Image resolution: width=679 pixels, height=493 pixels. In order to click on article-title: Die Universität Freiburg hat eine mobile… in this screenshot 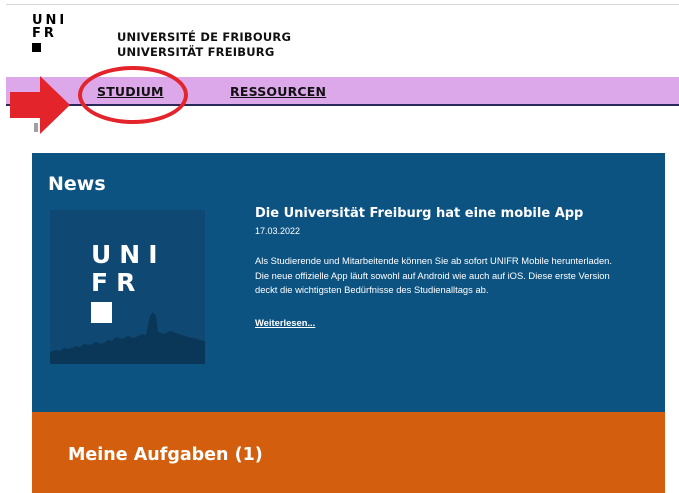, I will do `click(419, 213)`.